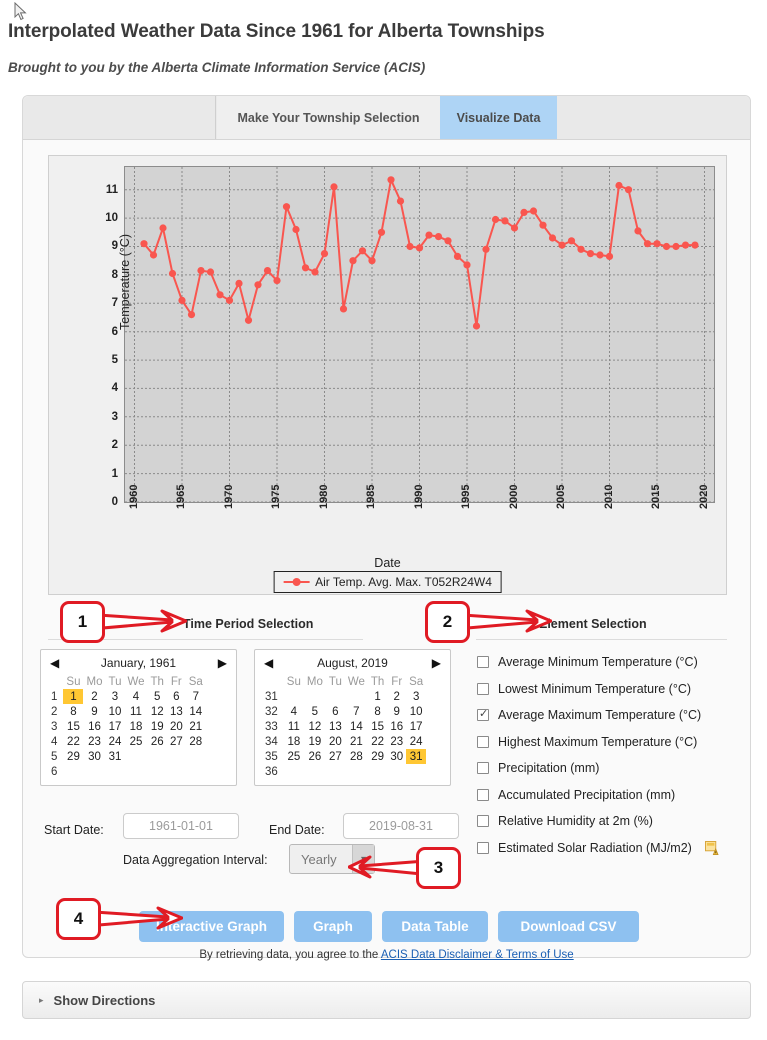 The height and width of the screenshot is (1040, 767). What do you see at coordinates (607, 662) in the screenshot?
I see `element-checkbox-row: Average Minimum Temperature (°C)` at bounding box center [607, 662].